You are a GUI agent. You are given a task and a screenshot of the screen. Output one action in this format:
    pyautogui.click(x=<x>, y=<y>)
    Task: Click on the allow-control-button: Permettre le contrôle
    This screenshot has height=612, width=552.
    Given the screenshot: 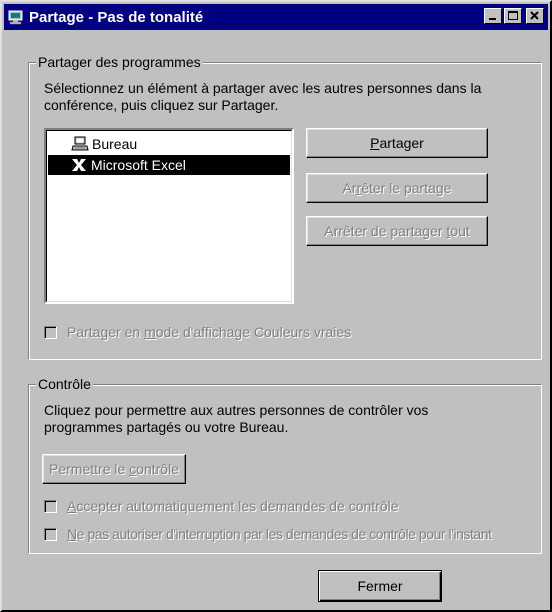 What is the action you would take?
    pyautogui.click(x=114, y=469)
    